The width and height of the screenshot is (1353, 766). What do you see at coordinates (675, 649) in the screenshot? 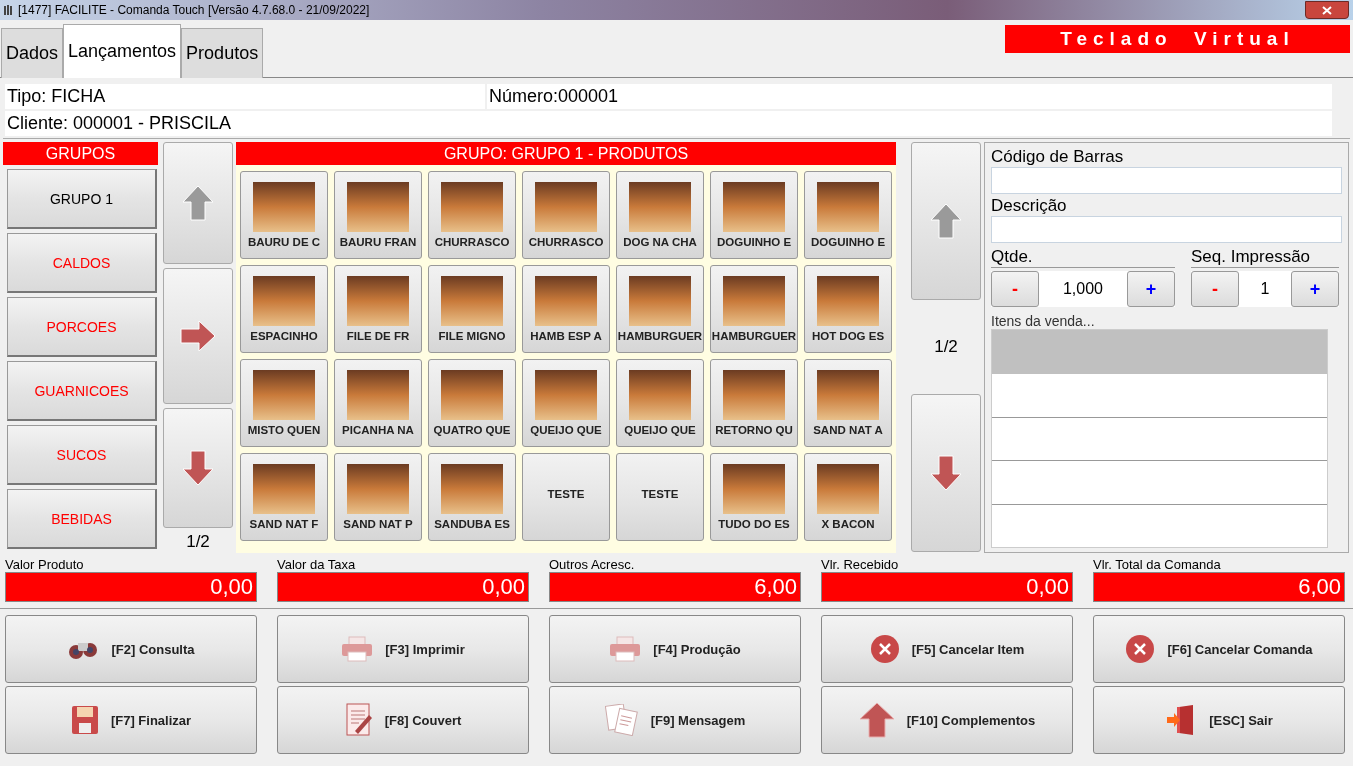
I see `action-button: [F4] Produção` at bounding box center [675, 649].